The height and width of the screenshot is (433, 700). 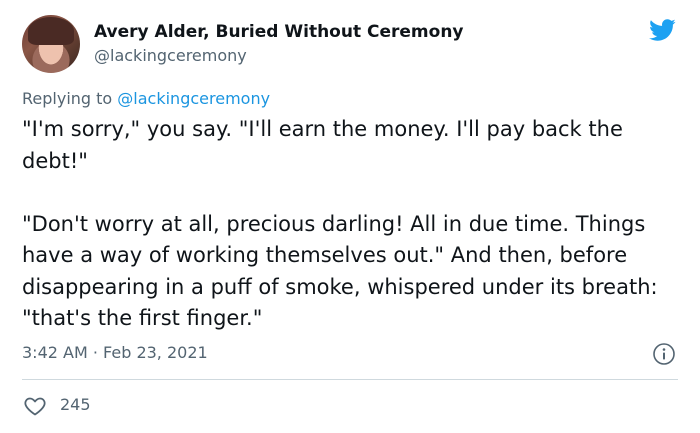 I want to click on divider, so click(x=350, y=379).